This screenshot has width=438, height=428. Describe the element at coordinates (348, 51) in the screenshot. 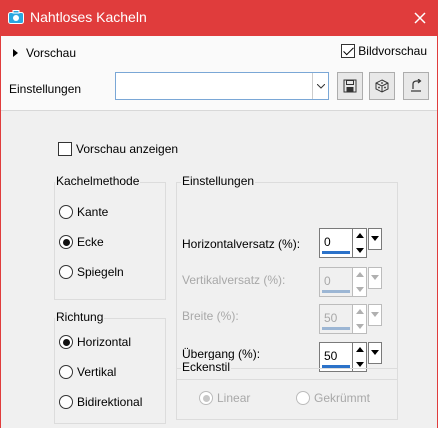

I see `bildvorschau-check` at that location.